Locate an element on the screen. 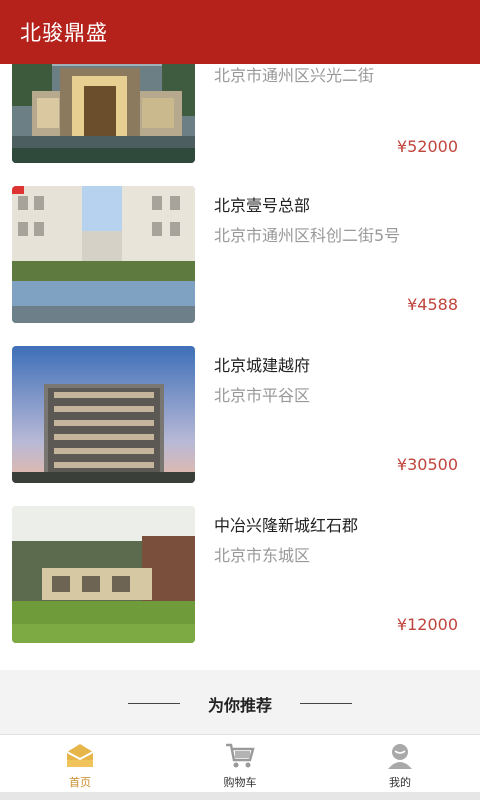  listing-price: ¥4588 is located at coordinates (432, 304).